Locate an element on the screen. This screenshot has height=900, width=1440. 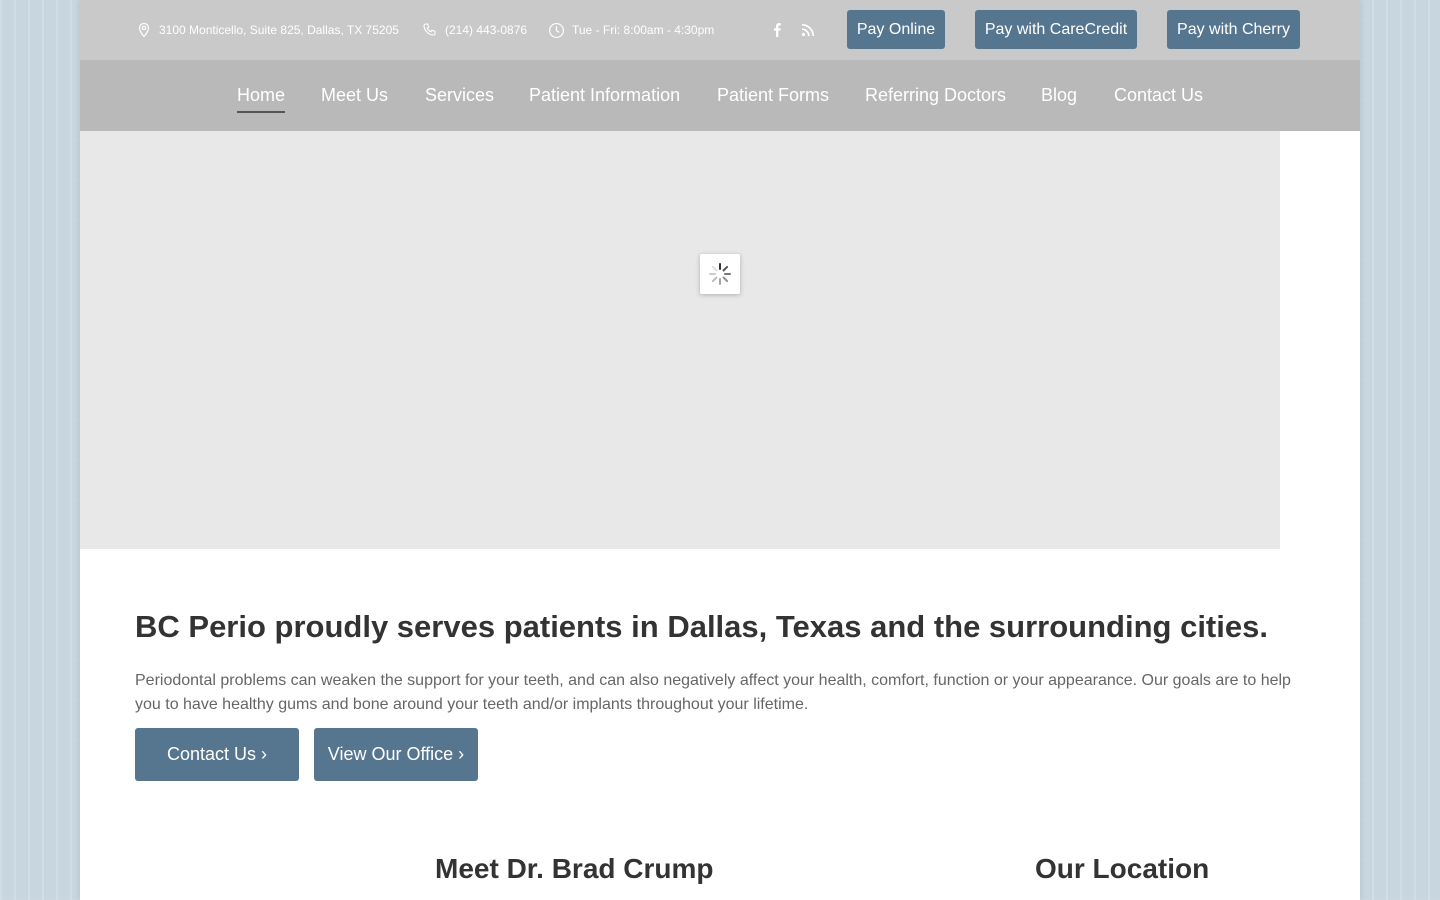
phone-text: (214) 443-0876 is located at coordinates (486, 30).